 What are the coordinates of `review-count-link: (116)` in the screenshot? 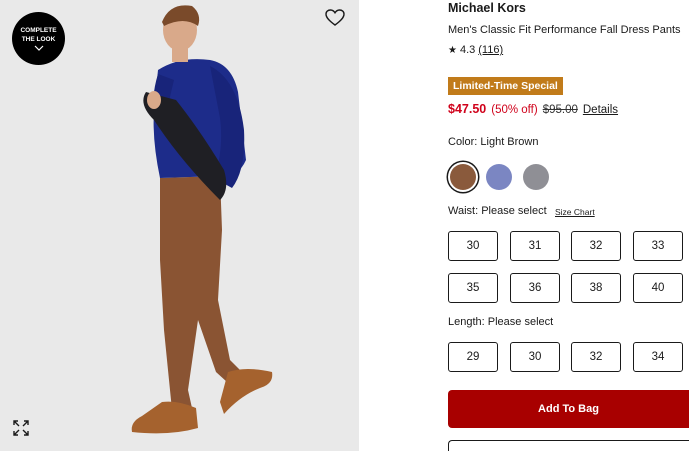 It's located at (490, 50).